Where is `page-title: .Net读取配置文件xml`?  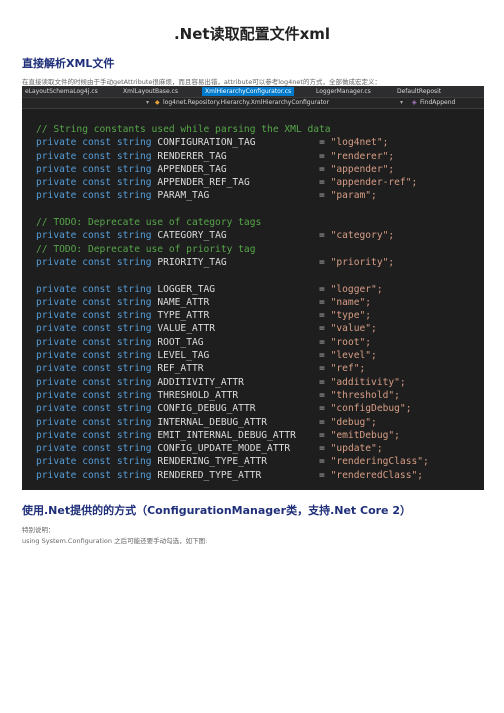
page-title: .Net读取配置文件xml is located at coordinates (252, 34).